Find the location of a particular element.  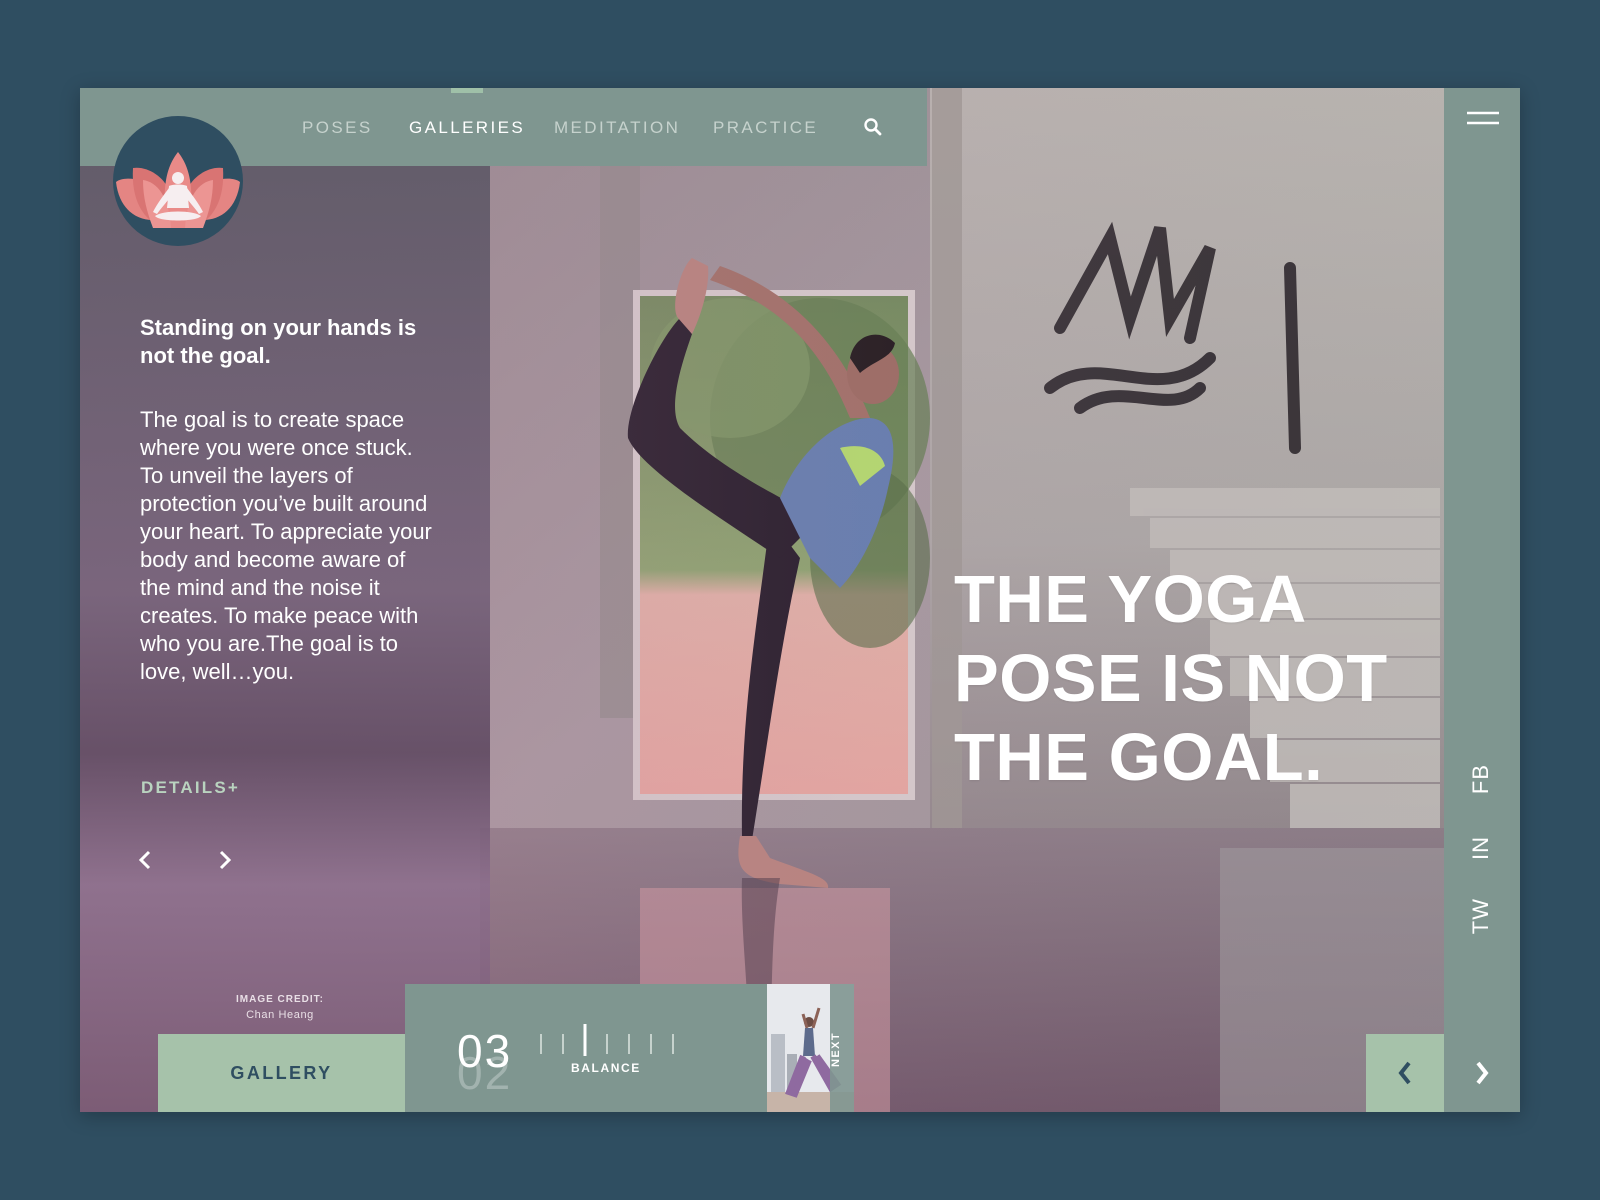

counter-current: 03 is located at coordinates (485, 1051).